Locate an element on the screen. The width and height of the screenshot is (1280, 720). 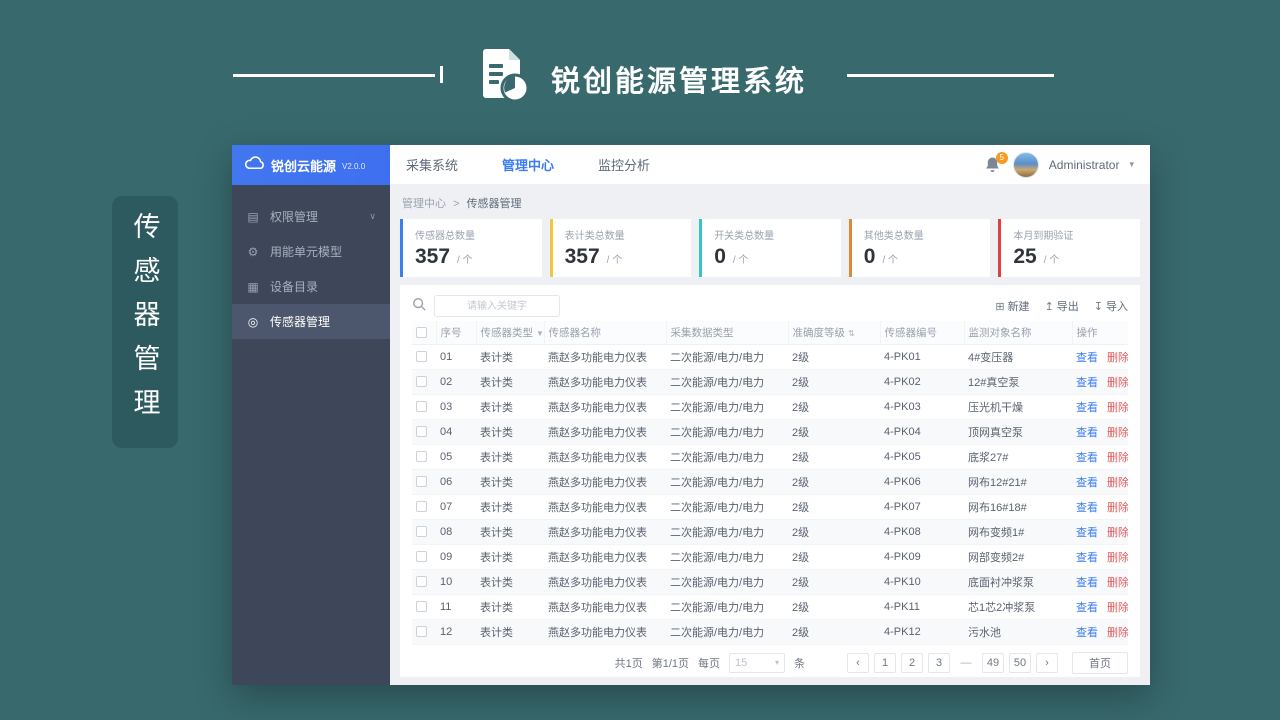
tab-collection-system: 采集系统 is located at coordinates (432, 164).